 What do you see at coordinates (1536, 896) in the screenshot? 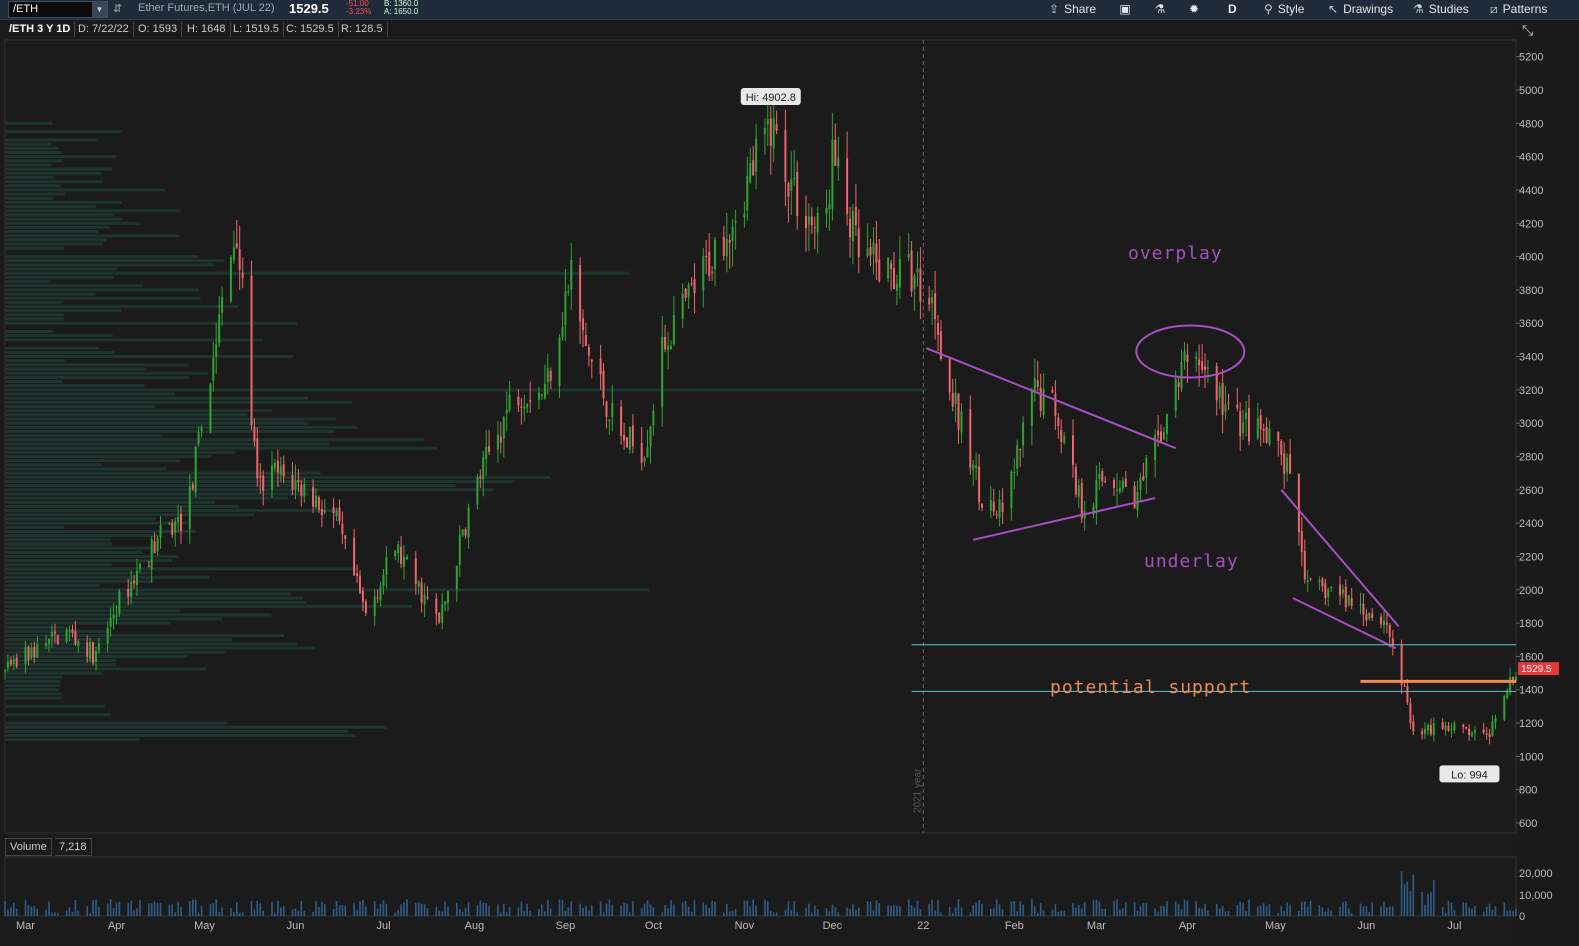
I see `volume-tick-label: 10,000` at bounding box center [1536, 896].